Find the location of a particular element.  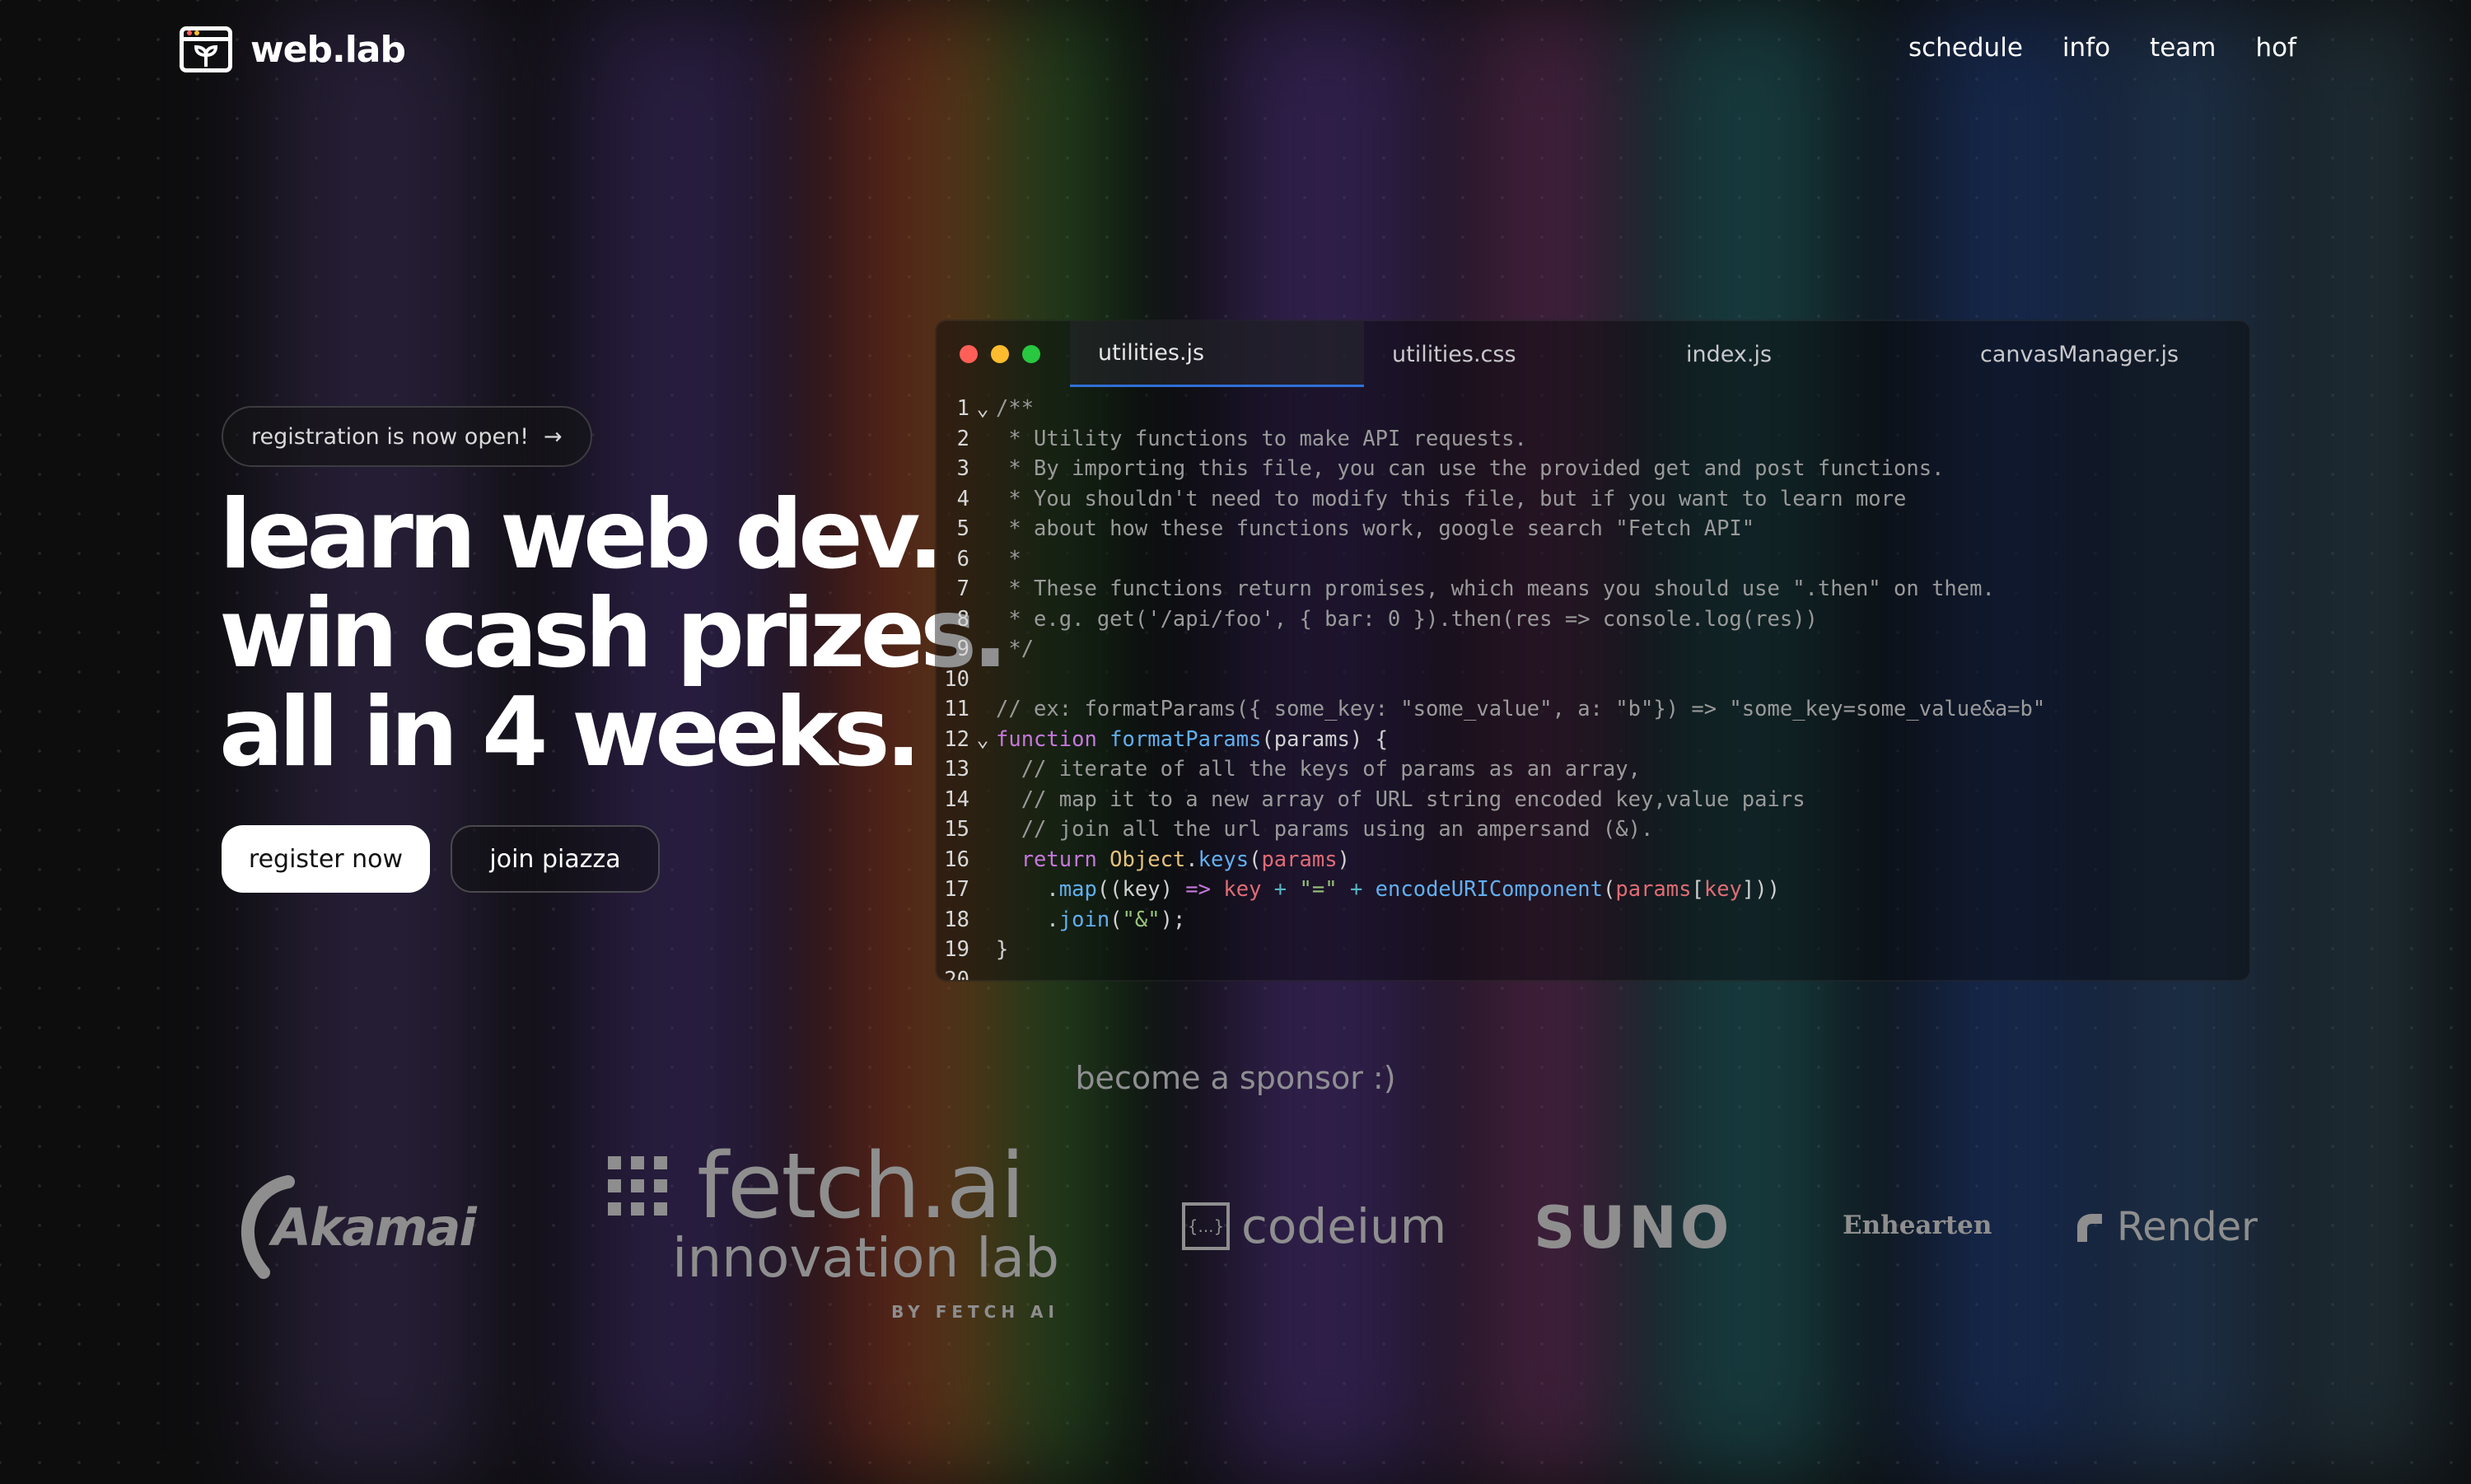

arrow-right-icon: → is located at coordinates (553, 436).